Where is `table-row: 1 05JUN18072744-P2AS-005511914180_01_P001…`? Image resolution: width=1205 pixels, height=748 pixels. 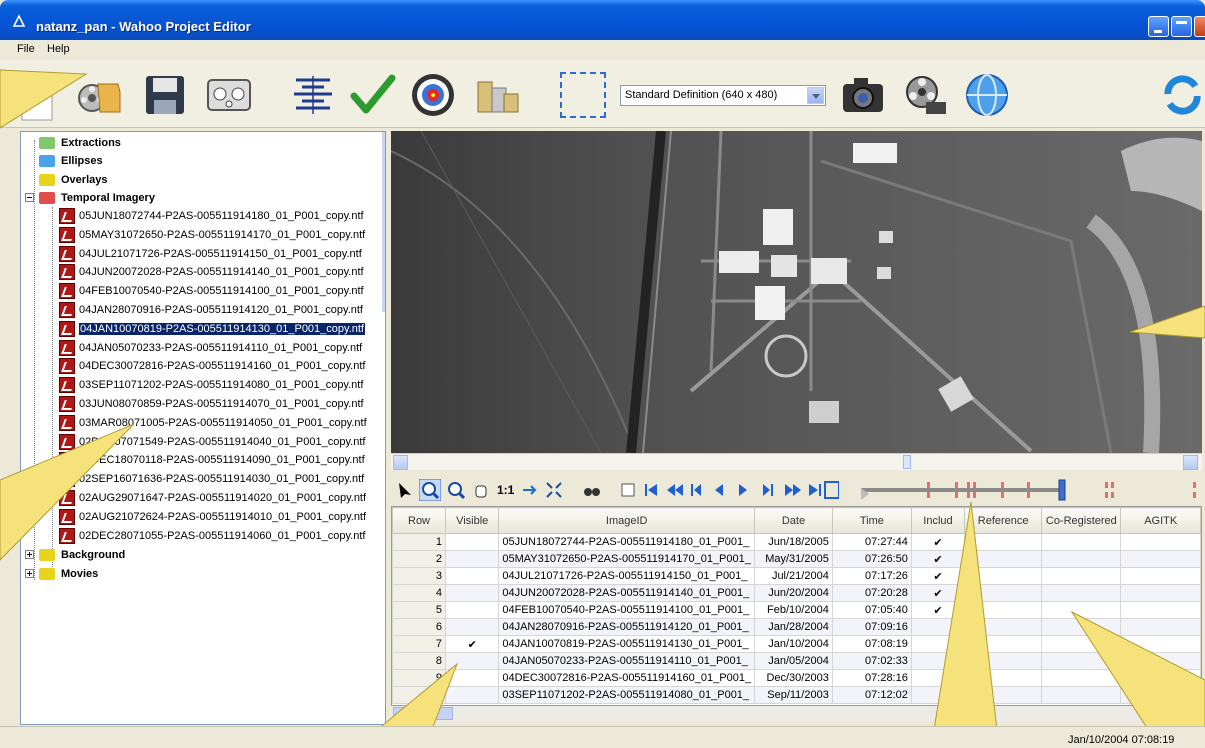 table-row: 1 05JUN18072744-P2AS-005511914180_01_P001… is located at coordinates (796, 542).